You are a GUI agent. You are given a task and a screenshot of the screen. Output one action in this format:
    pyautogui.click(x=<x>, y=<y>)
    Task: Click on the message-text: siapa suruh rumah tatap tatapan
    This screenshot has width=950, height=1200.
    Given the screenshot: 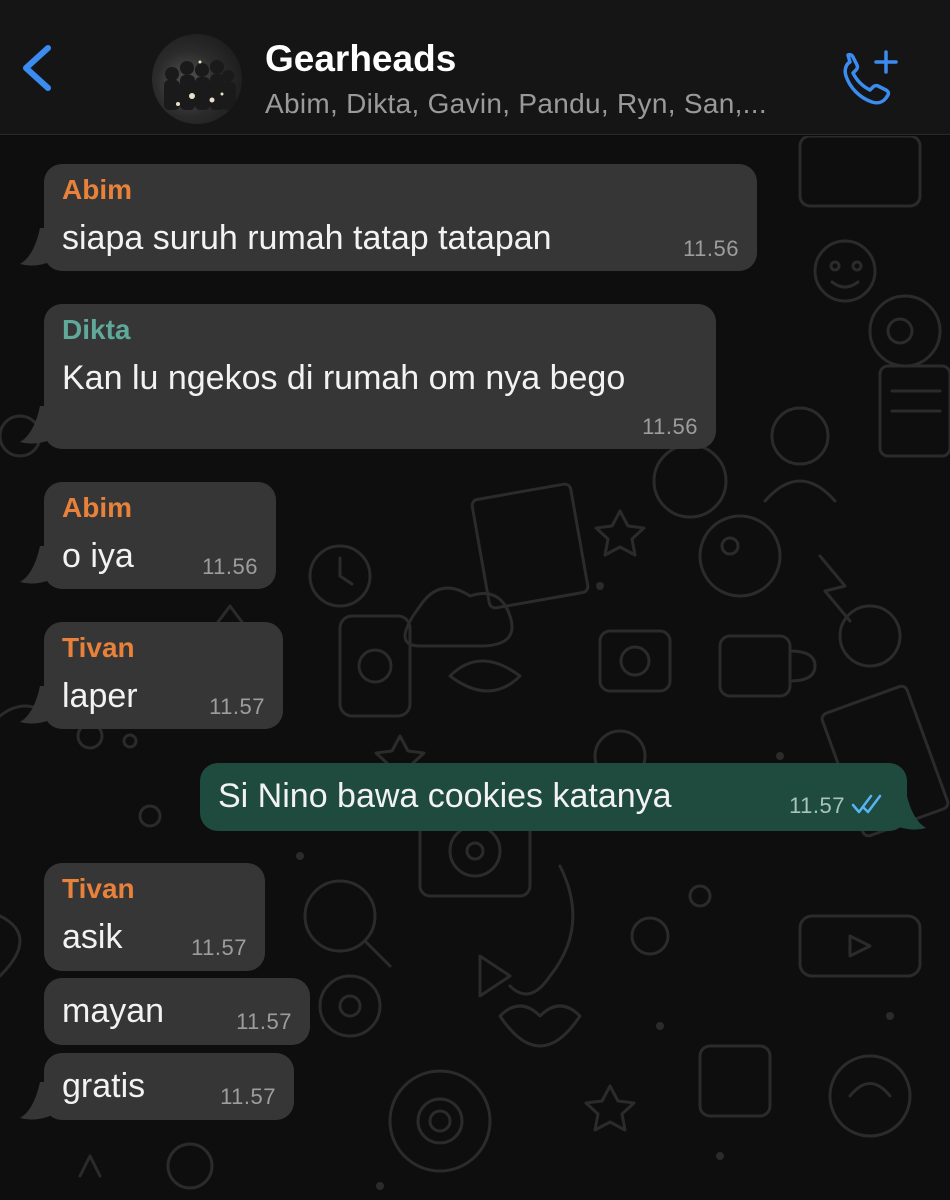 What is the action you would take?
    pyautogui.click(x=307, y=238)
    